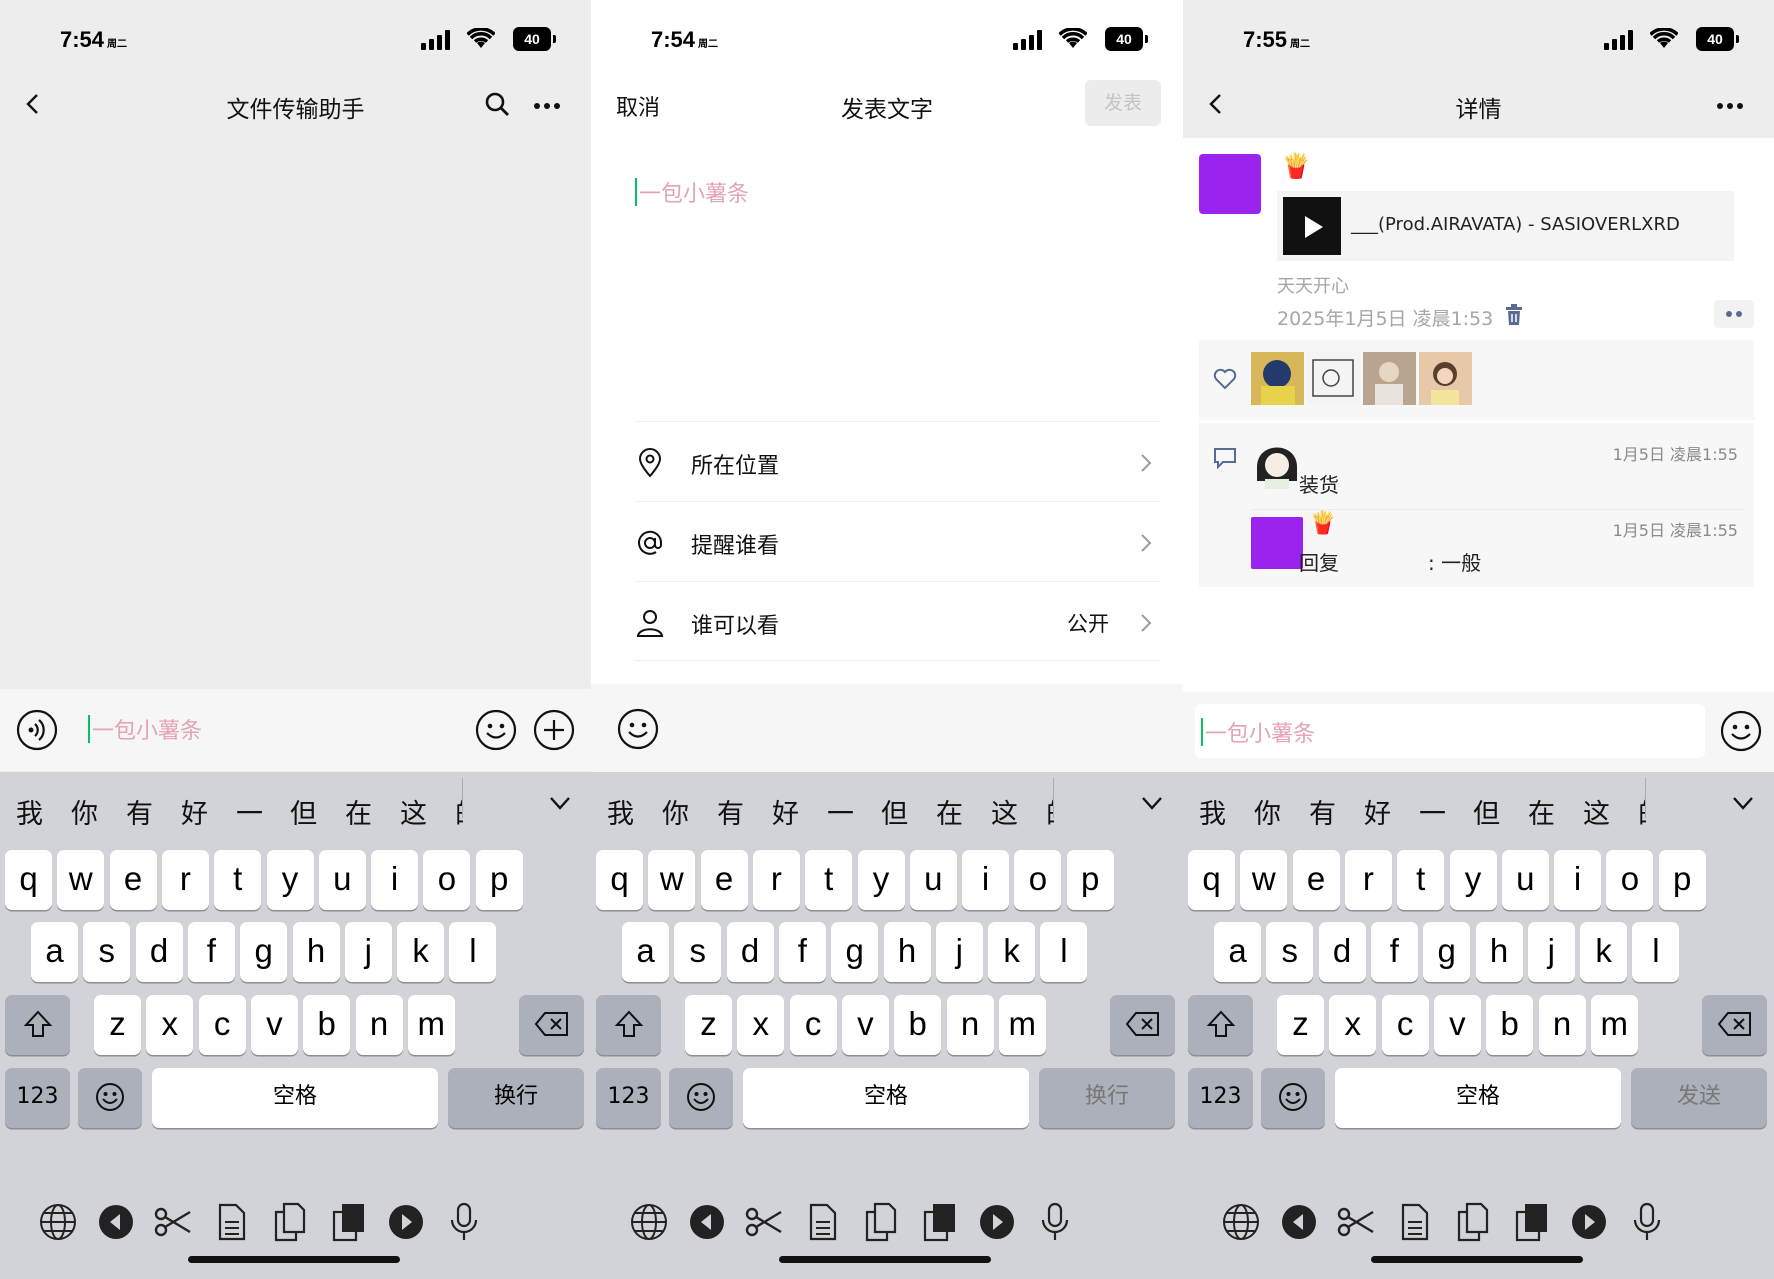  What do you see at coordinates (840, 811) in the screenshot?
I see `candidate-word: 一` at bounding box center [840, 811].